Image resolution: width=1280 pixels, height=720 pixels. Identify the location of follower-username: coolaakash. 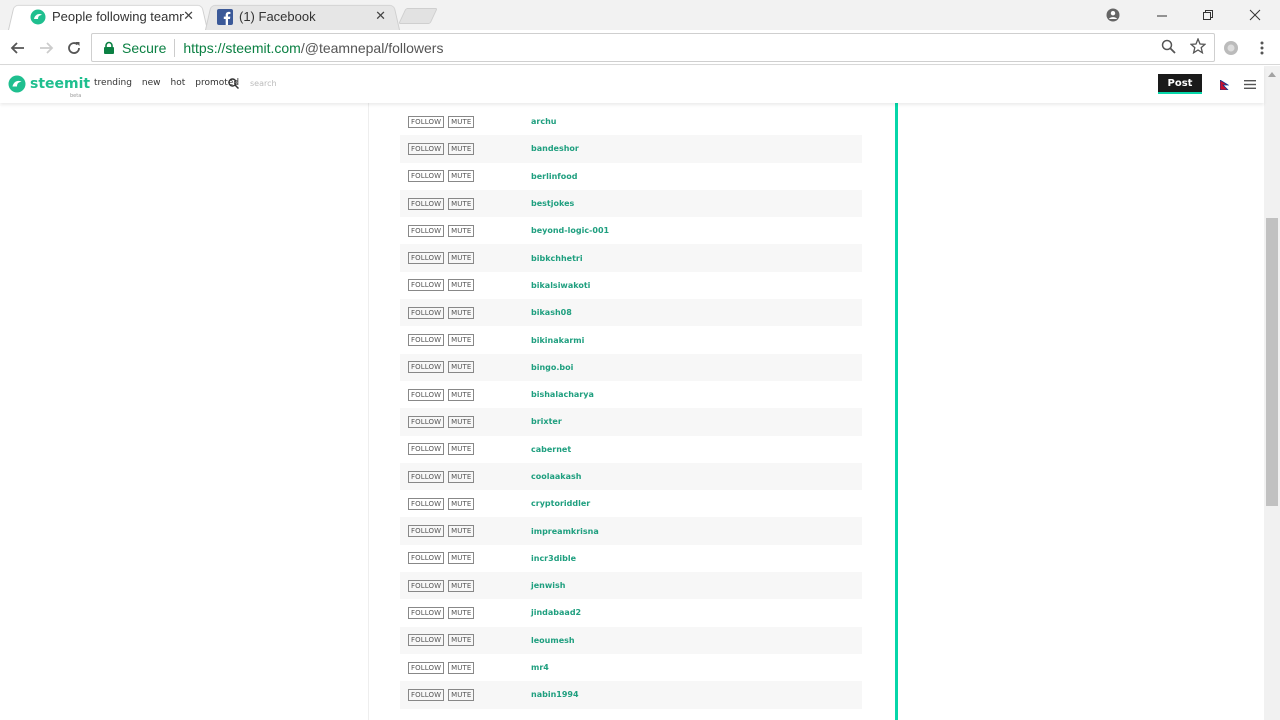
(556, 476).